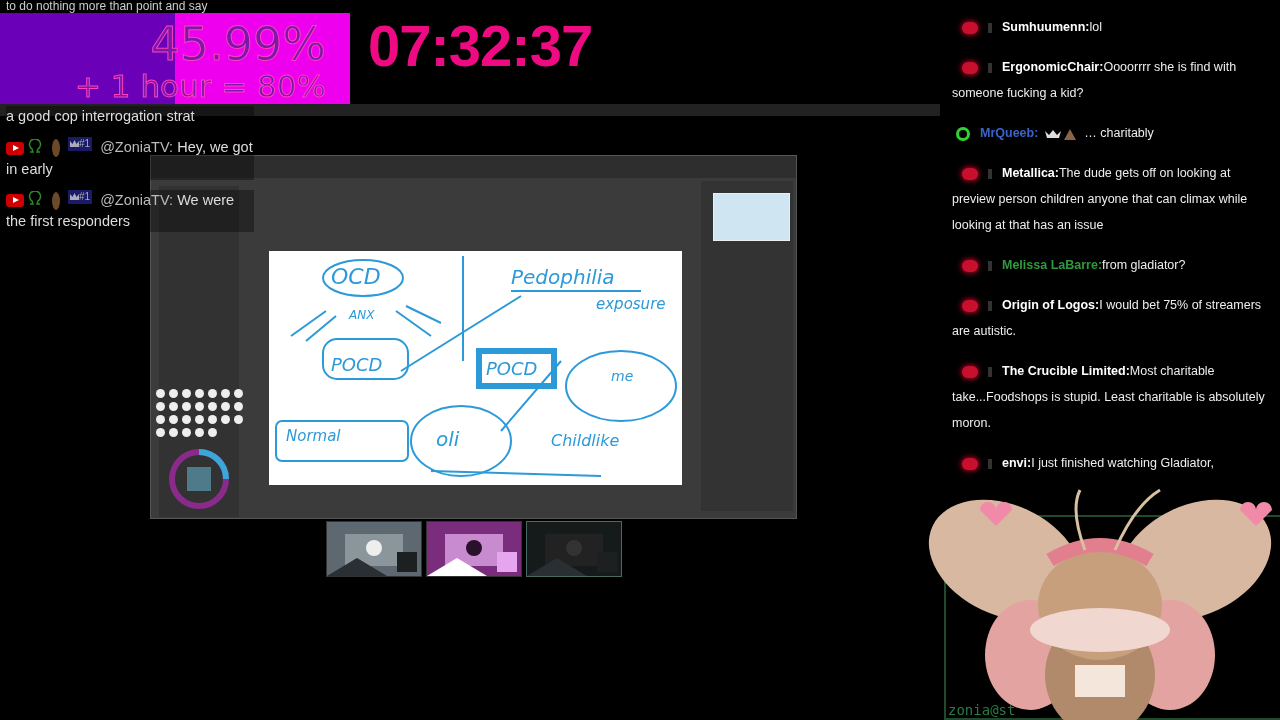 The width and height of the screenshot is (1280, 720). I want to click on chat-message: MrQueeb: … charitably, so click(1112, 133).